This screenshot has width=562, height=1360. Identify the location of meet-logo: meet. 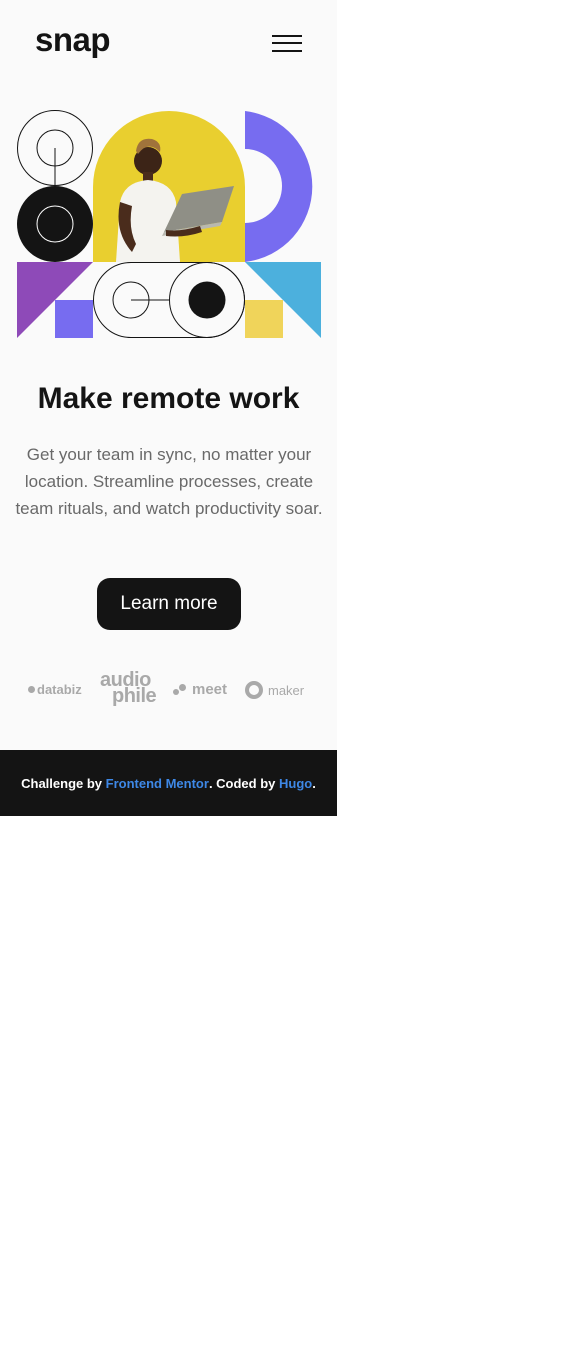
(200, 689).